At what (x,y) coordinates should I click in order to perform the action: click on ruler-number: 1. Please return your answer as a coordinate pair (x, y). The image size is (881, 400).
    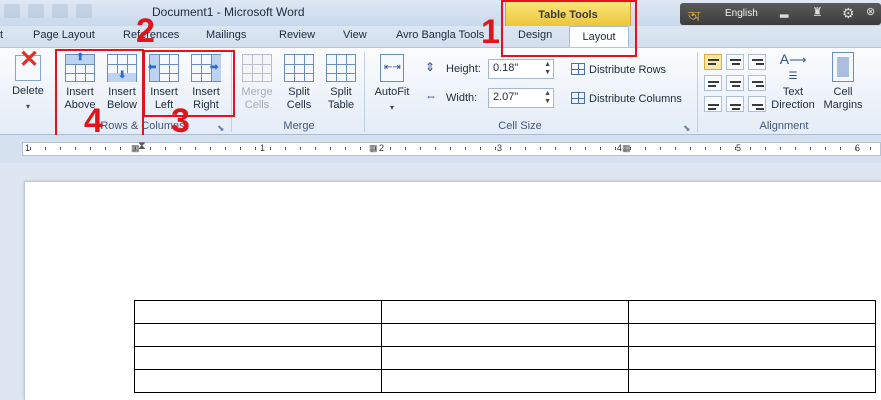
    Looking at the image, I should click on (263, 148).